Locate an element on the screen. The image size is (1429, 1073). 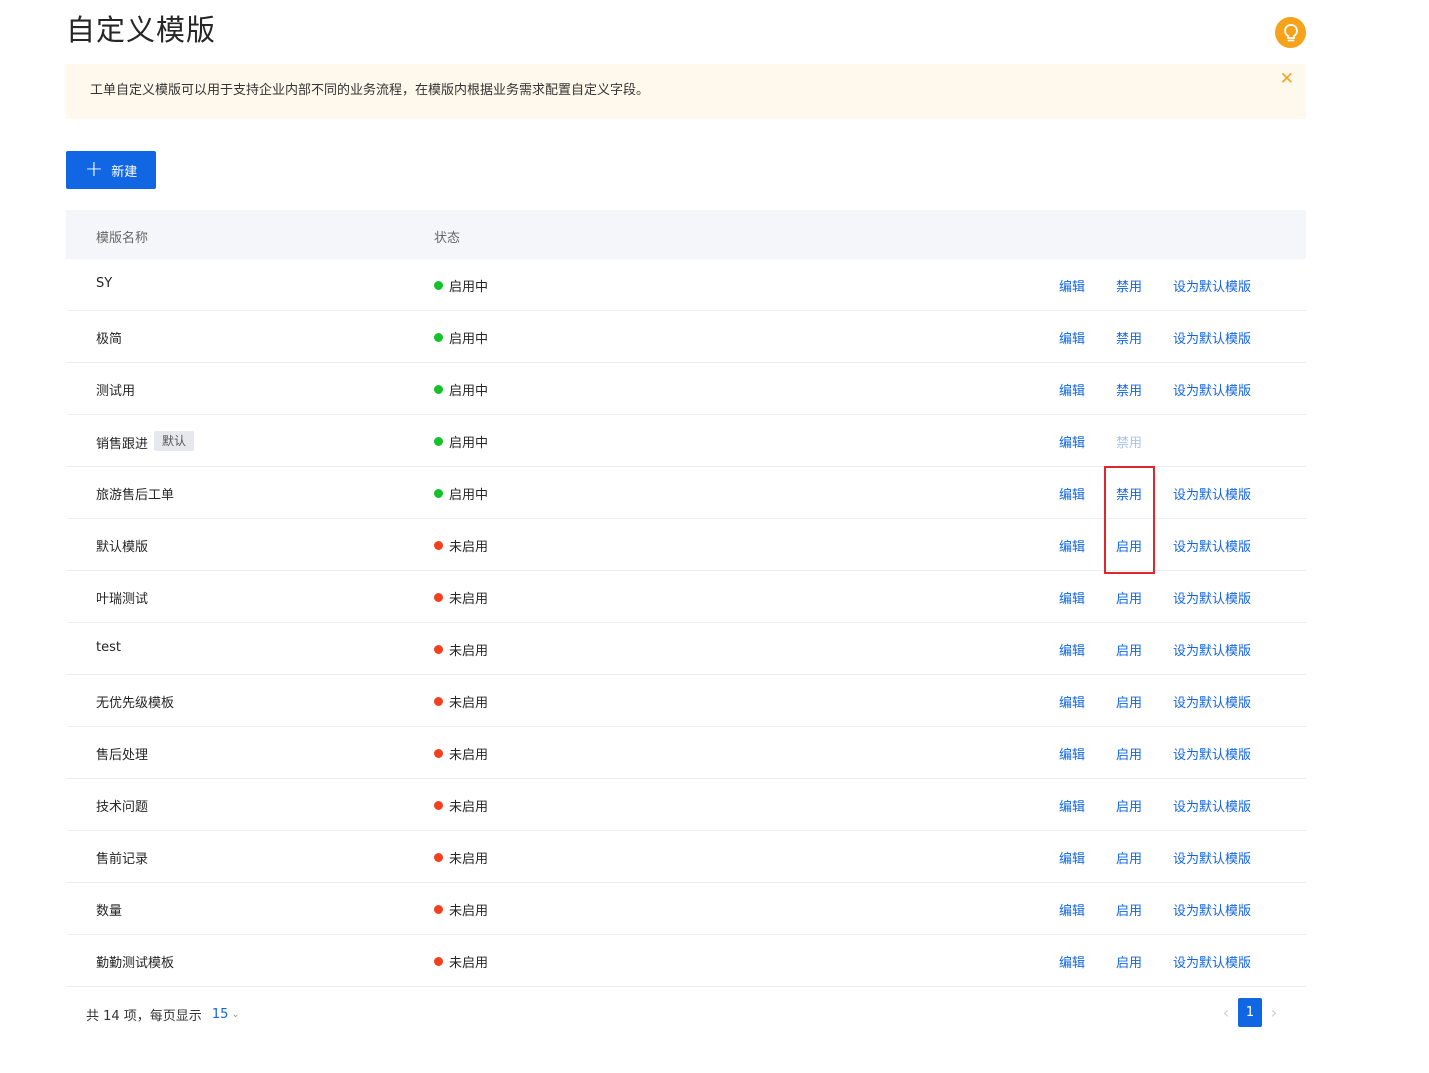
lightbulb-icon is located at coordinates (1290, 32).